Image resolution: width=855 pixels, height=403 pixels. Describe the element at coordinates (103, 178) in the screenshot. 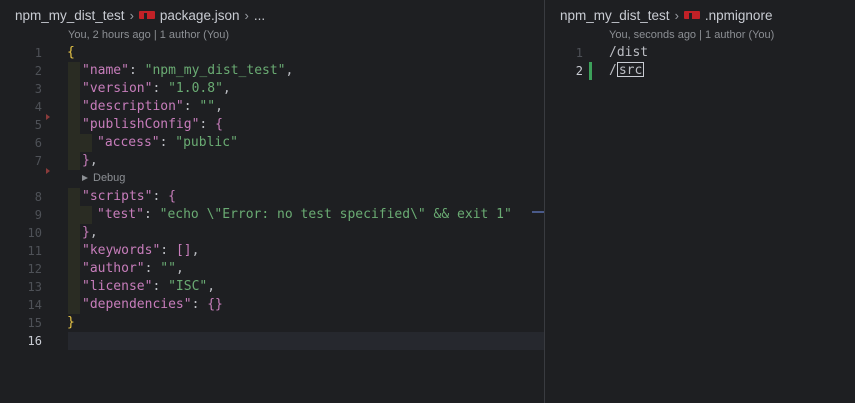

I see `debug-codelens: Debug` at that location.